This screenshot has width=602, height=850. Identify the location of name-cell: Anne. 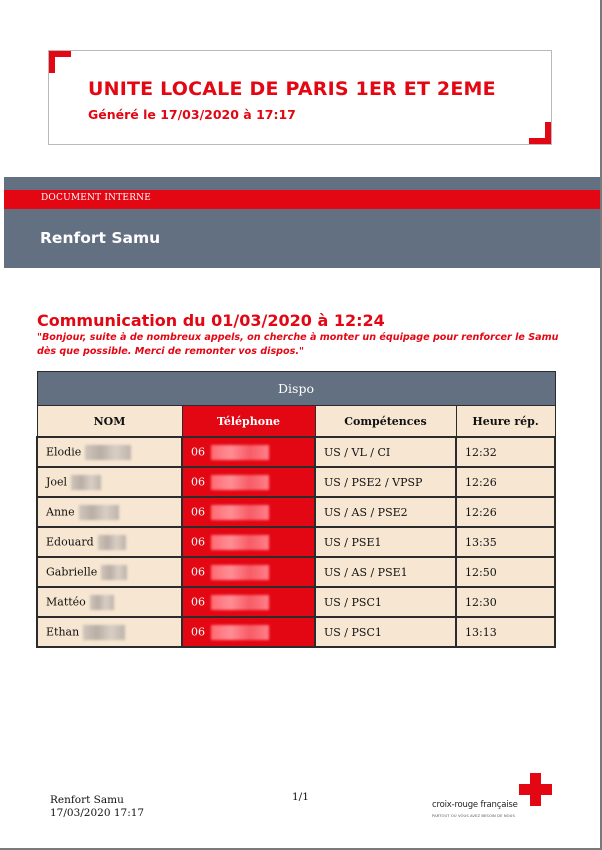
(109, 512).